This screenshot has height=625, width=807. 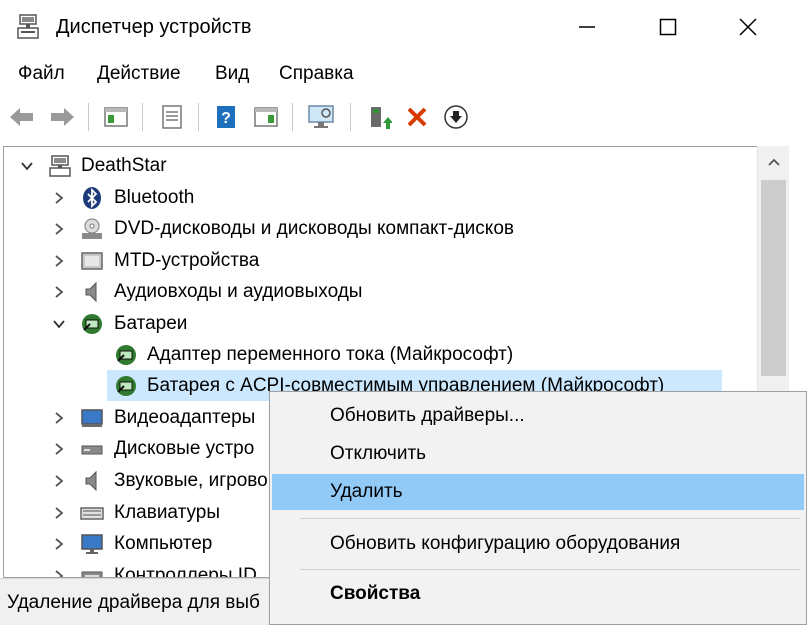 I want to click on action-pane-icon, so click(x=266, y=117).